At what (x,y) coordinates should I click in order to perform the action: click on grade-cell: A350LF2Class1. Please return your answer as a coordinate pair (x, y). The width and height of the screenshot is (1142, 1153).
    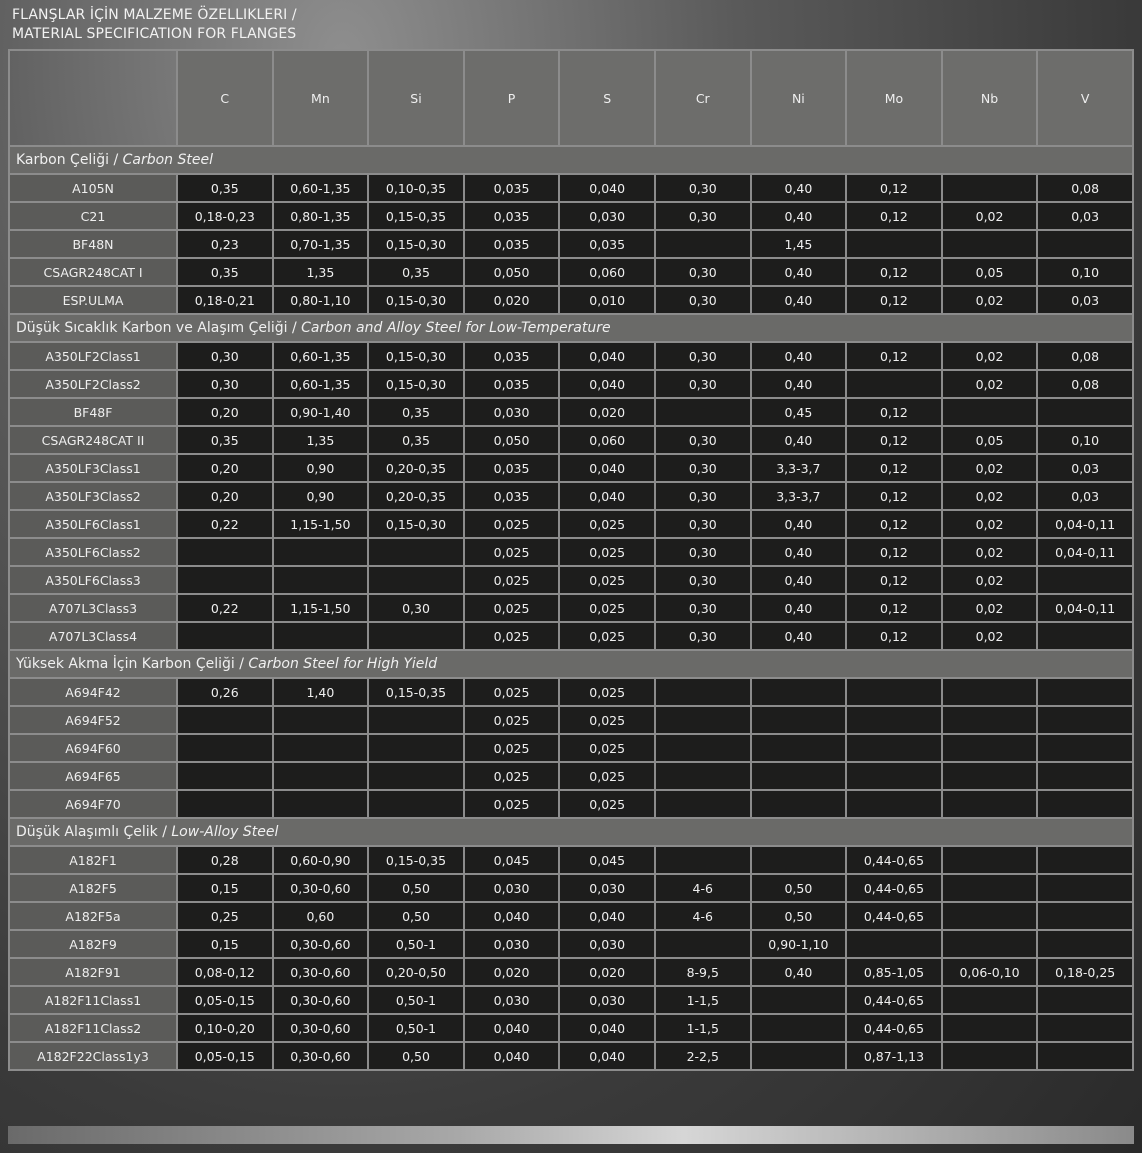
    Looking at the image, I should click on (93, 356).